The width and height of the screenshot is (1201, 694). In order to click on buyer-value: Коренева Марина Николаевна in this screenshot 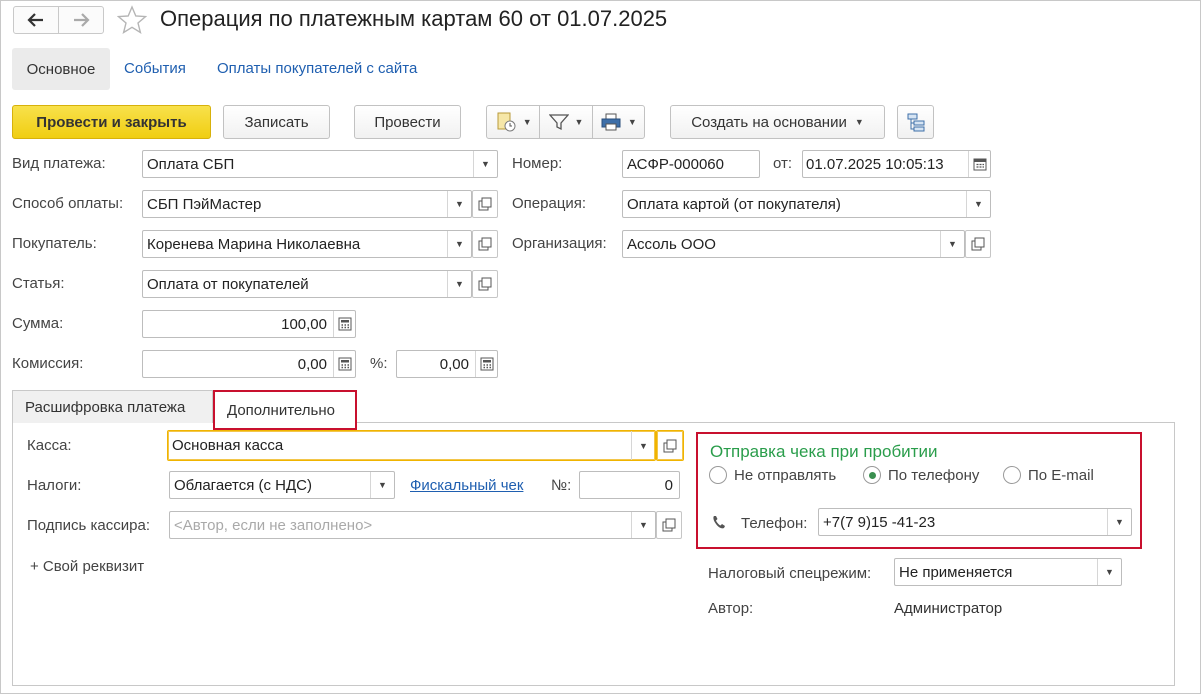, I will do `click(254, 244)`.